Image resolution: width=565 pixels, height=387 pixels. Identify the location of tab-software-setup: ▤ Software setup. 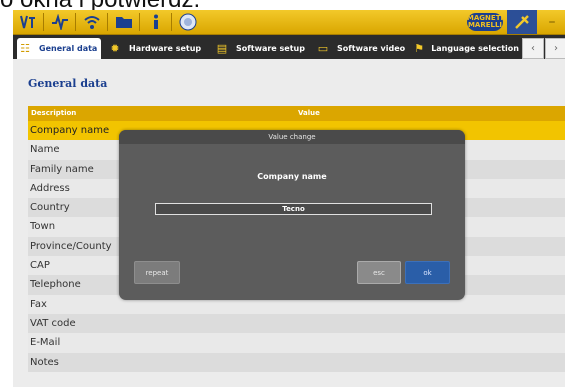
(261, 48).